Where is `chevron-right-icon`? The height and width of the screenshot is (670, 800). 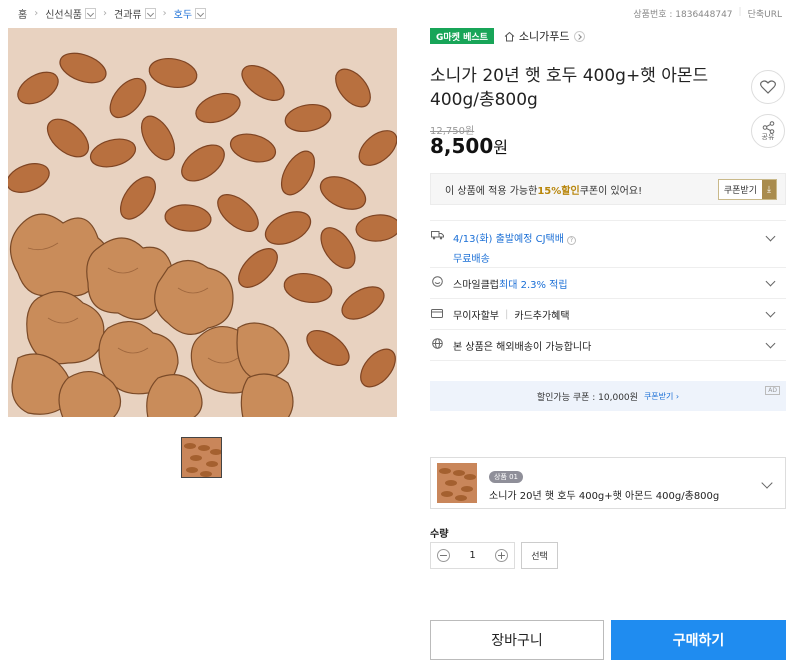 chevron-right-icon is located at coordinates (579, 36).